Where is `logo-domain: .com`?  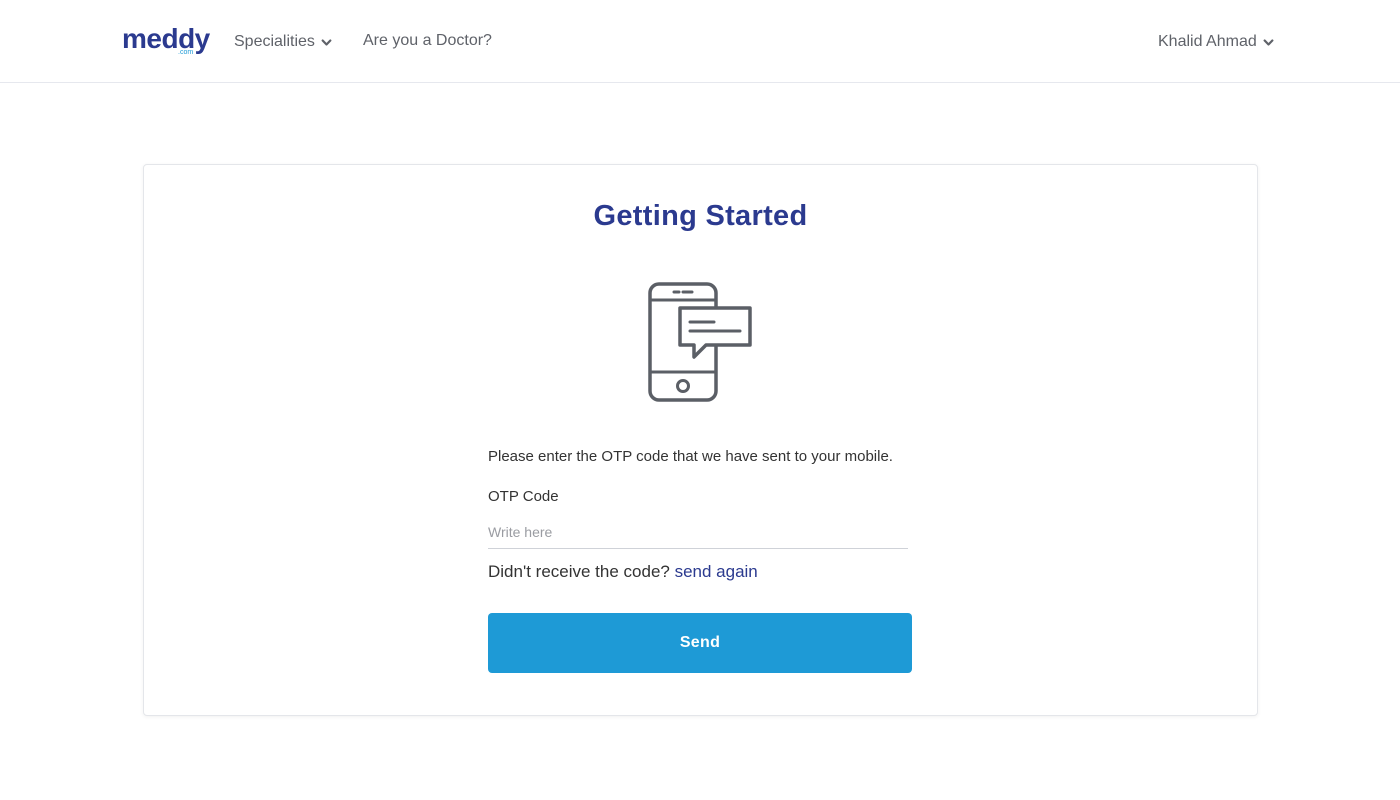
logo-domain: .com is located at coordinates (186, 52).